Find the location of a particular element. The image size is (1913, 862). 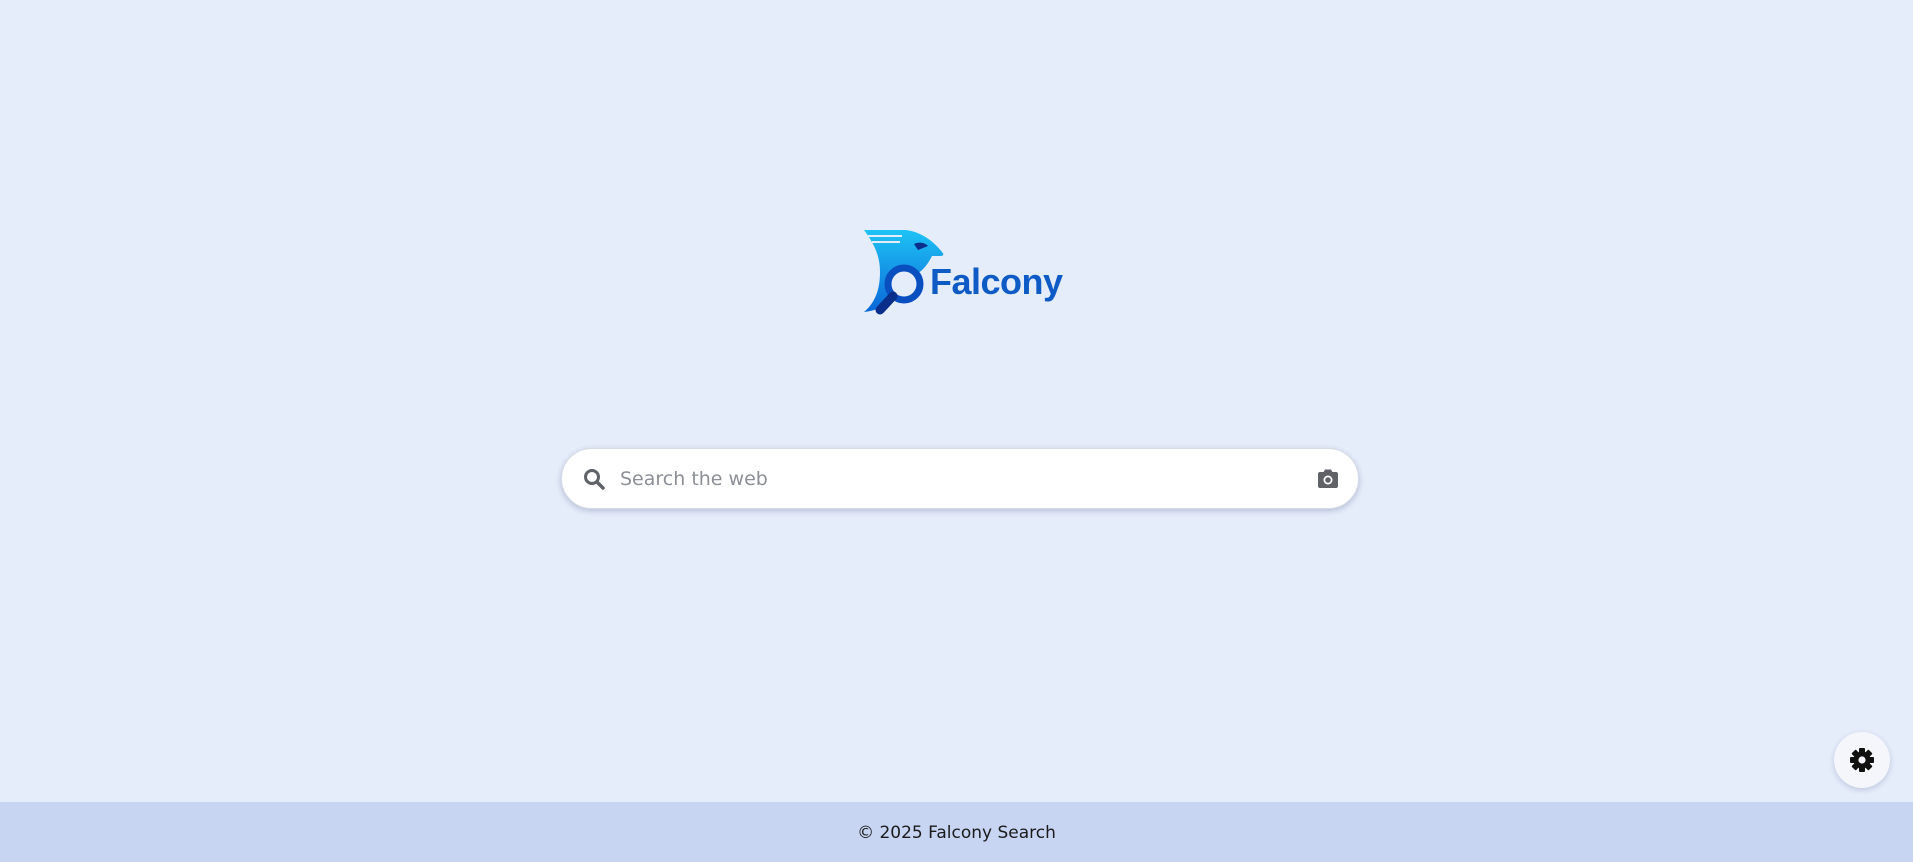

footer: © 2025 Falcony Search is located at coordinates (956, 832).